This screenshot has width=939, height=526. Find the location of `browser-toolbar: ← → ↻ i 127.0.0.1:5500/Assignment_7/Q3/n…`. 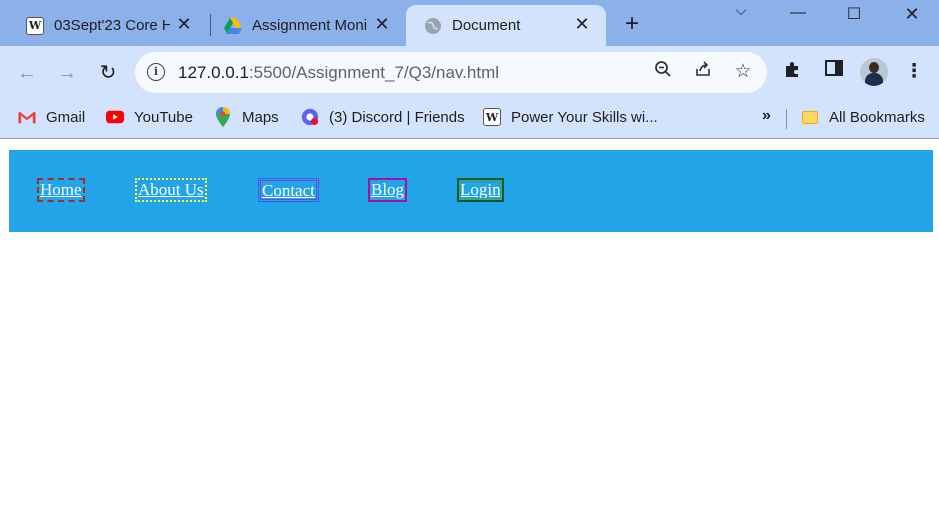

browser-toolbar: ← → ↻ i 127.0.0.1:5500/Assignment_7/Q3/n… is located at coordinates (469, 73).